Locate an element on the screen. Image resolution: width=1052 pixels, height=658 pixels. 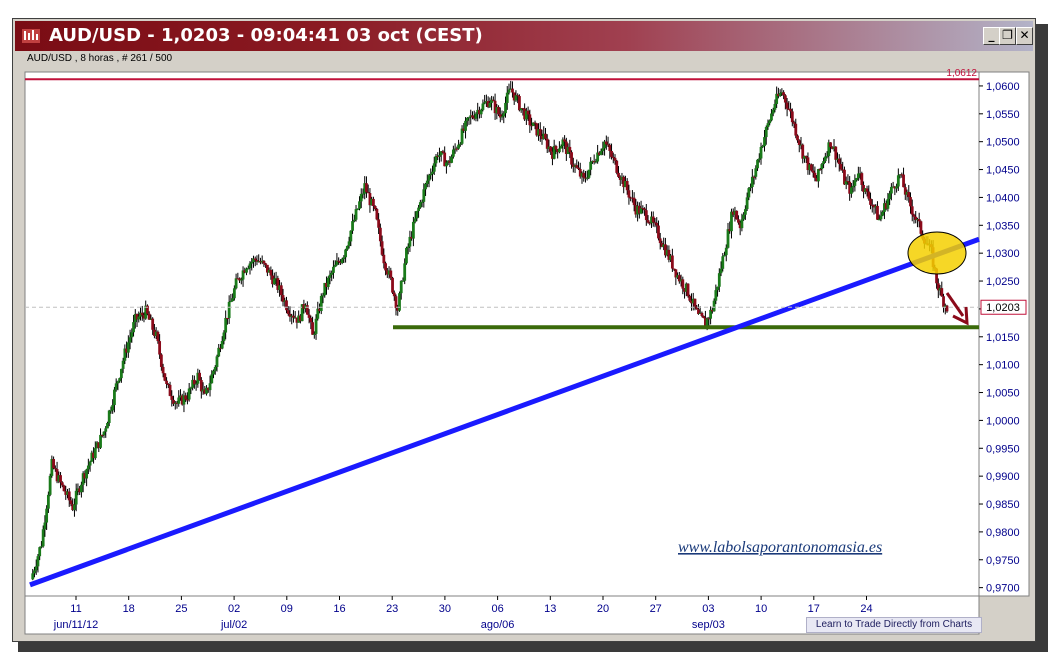
x-tick-label: 11 is located at coordinates (75, 609).